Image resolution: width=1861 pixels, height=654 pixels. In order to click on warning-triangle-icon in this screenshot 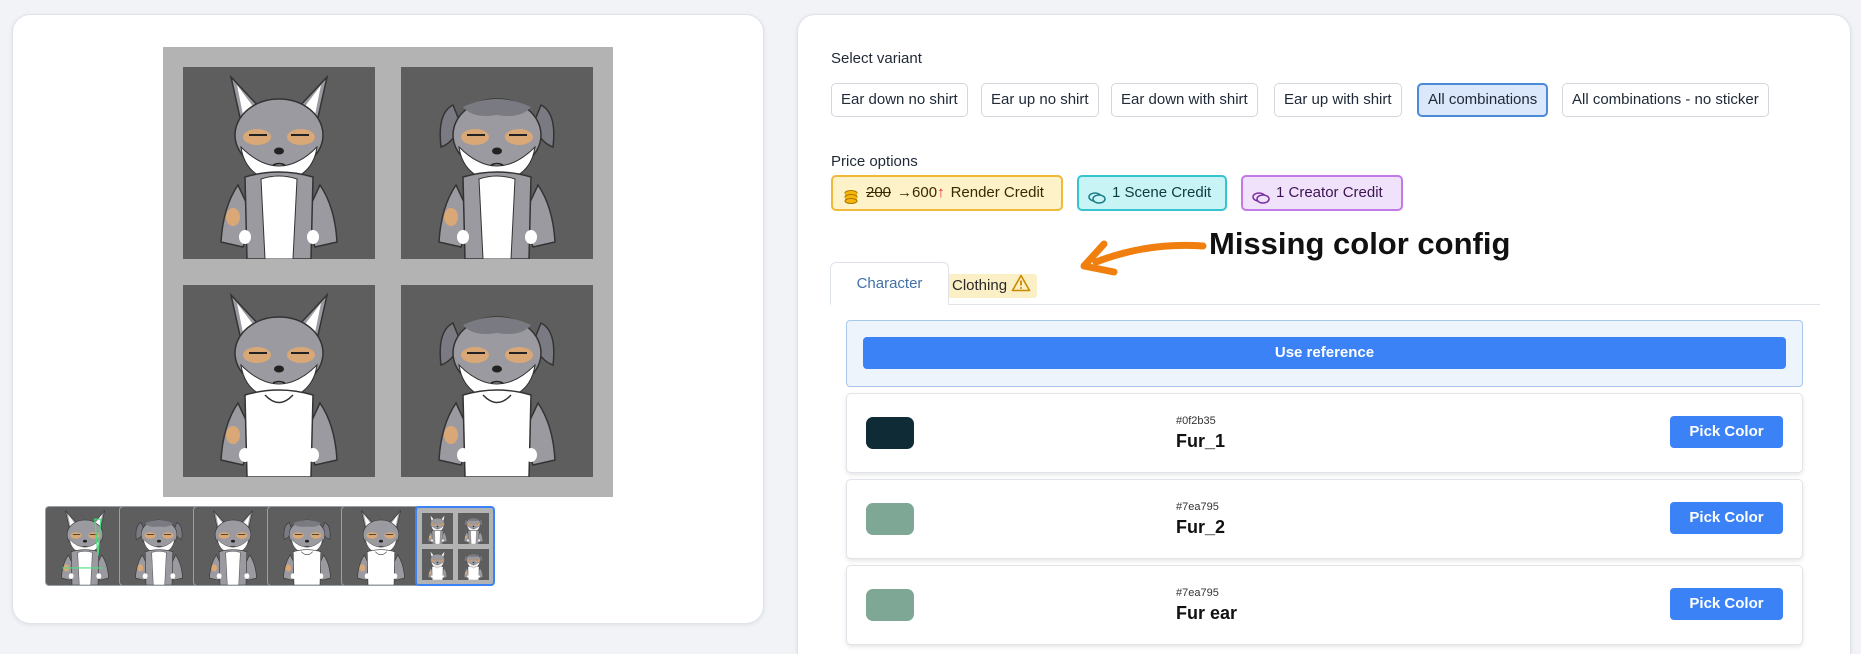, I will do `click(1021, 286)`.